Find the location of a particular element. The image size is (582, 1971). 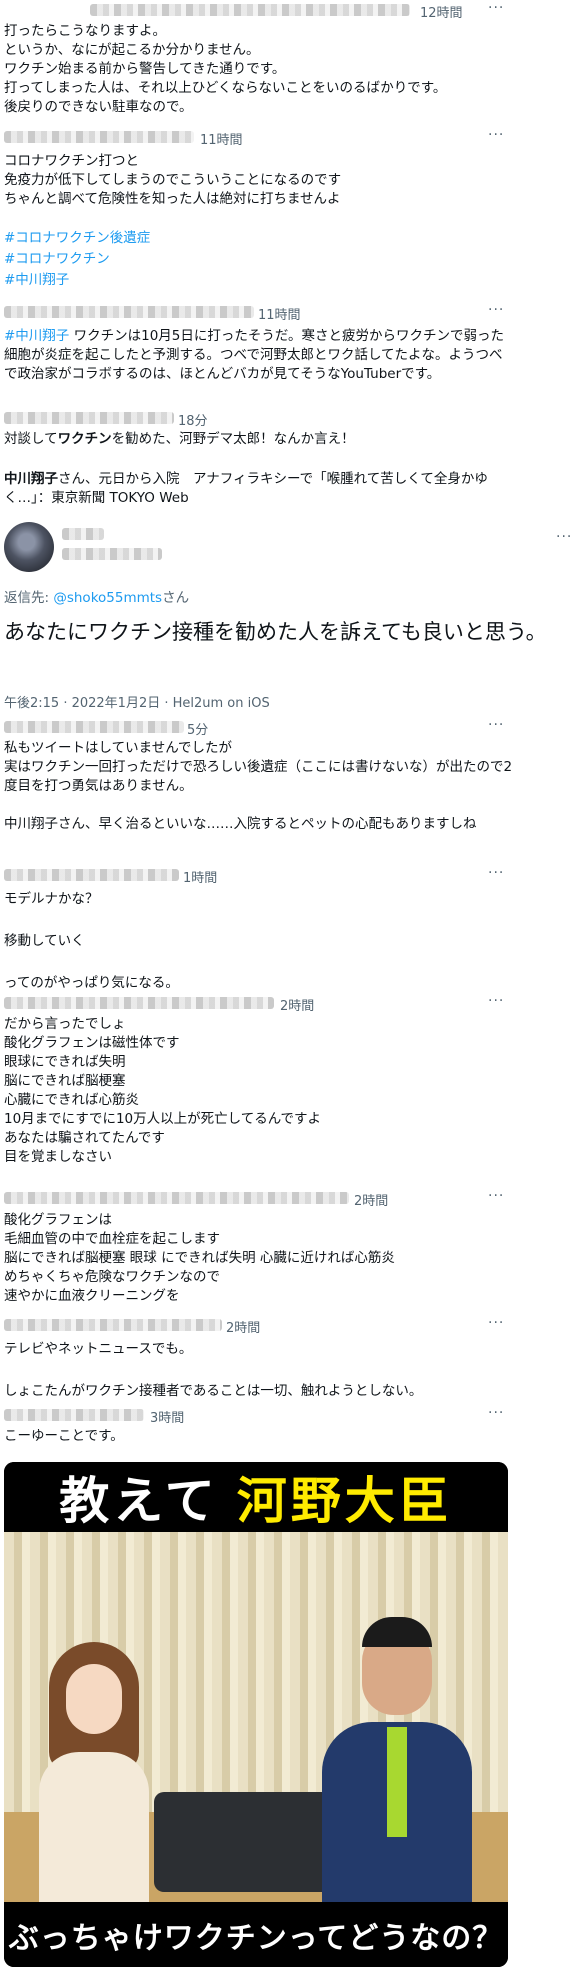

tweet-time: 5分 is located at coordinates (197, 728).